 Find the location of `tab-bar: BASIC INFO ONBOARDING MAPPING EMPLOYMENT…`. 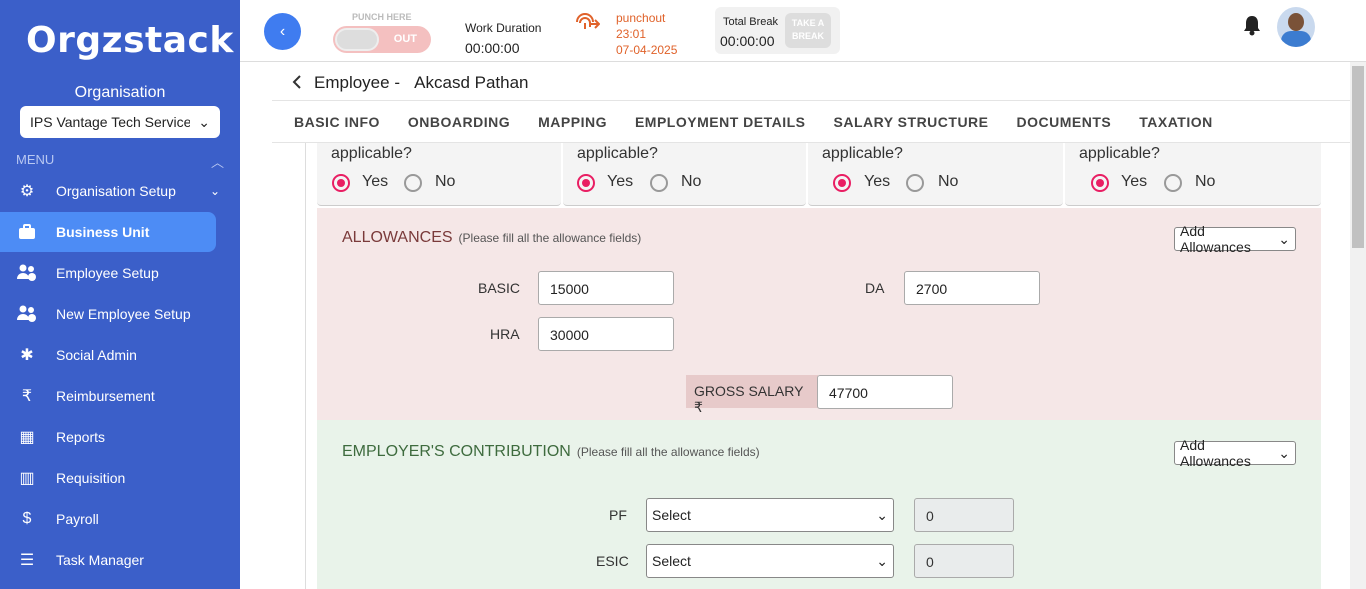

tab-bar: BASIC INFO ONBOARDING MAPPING EMPLOYMENT… is located at coordinates (811, 121).